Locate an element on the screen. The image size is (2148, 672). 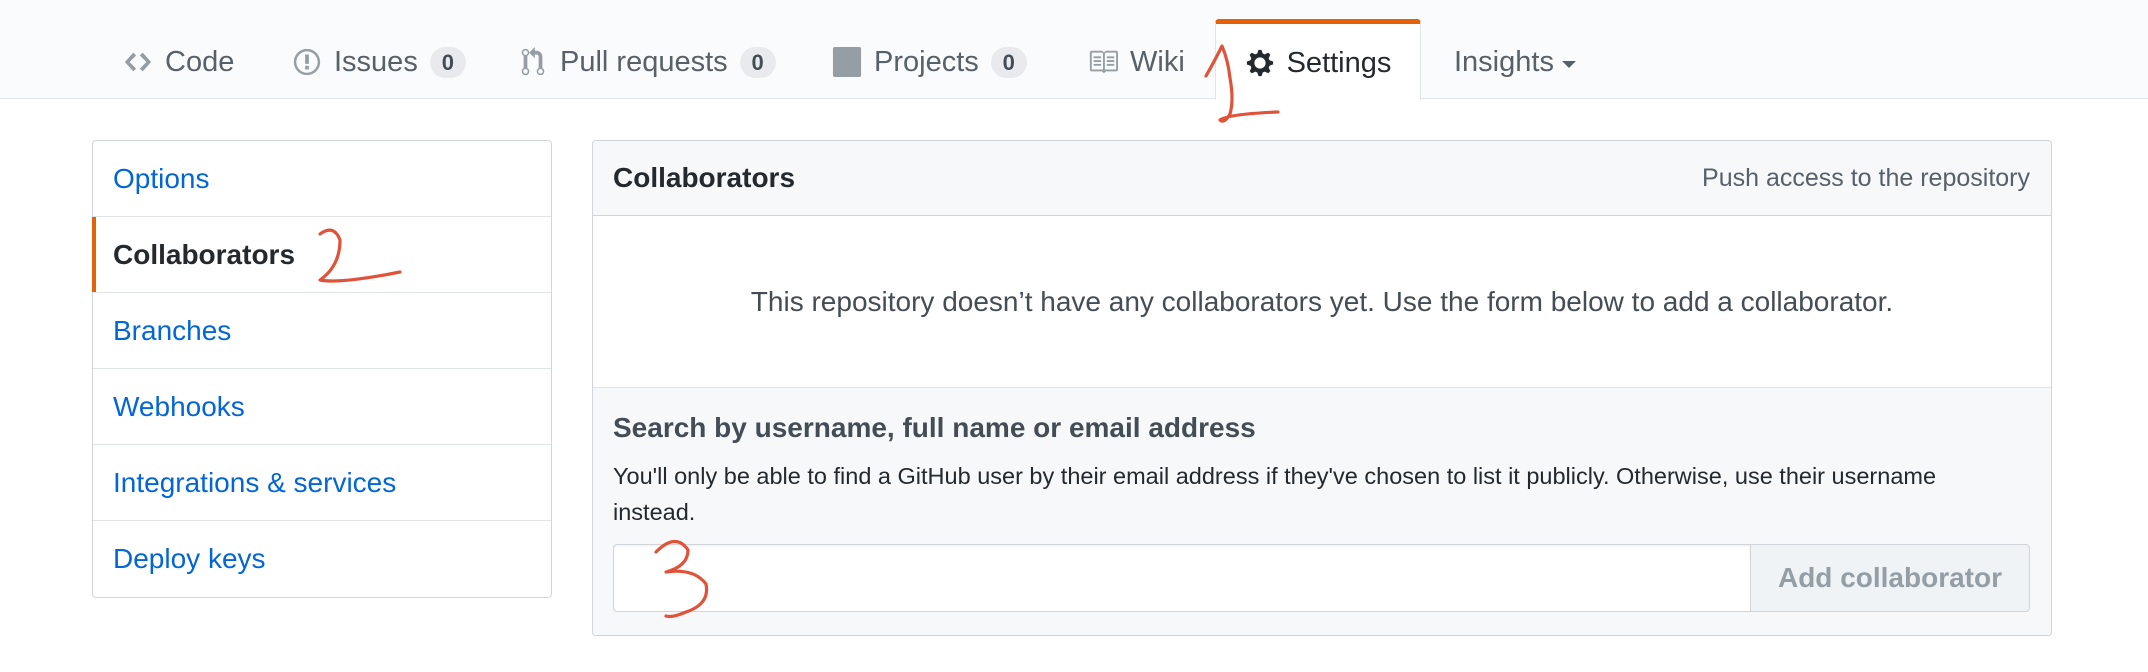
tab-projects: Projects 0 is located at coordinates (929, 62).